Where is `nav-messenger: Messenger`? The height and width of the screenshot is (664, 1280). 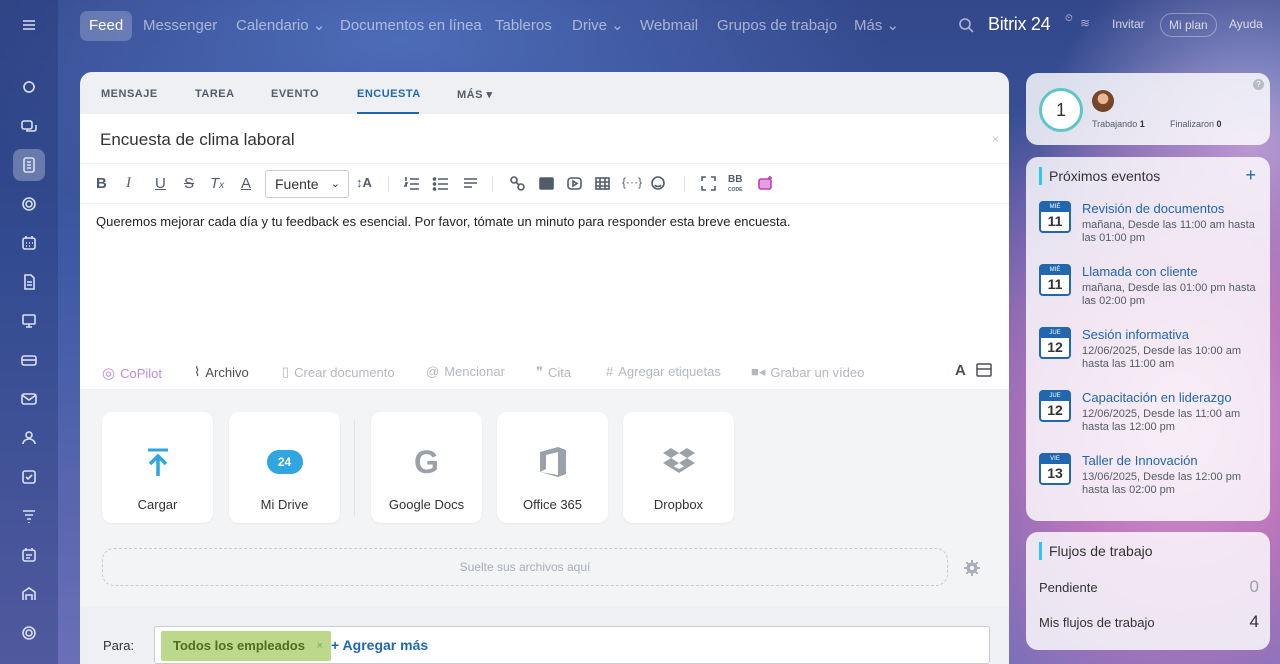 nav-messenger: Messenger is located at coordinates (180, 26).